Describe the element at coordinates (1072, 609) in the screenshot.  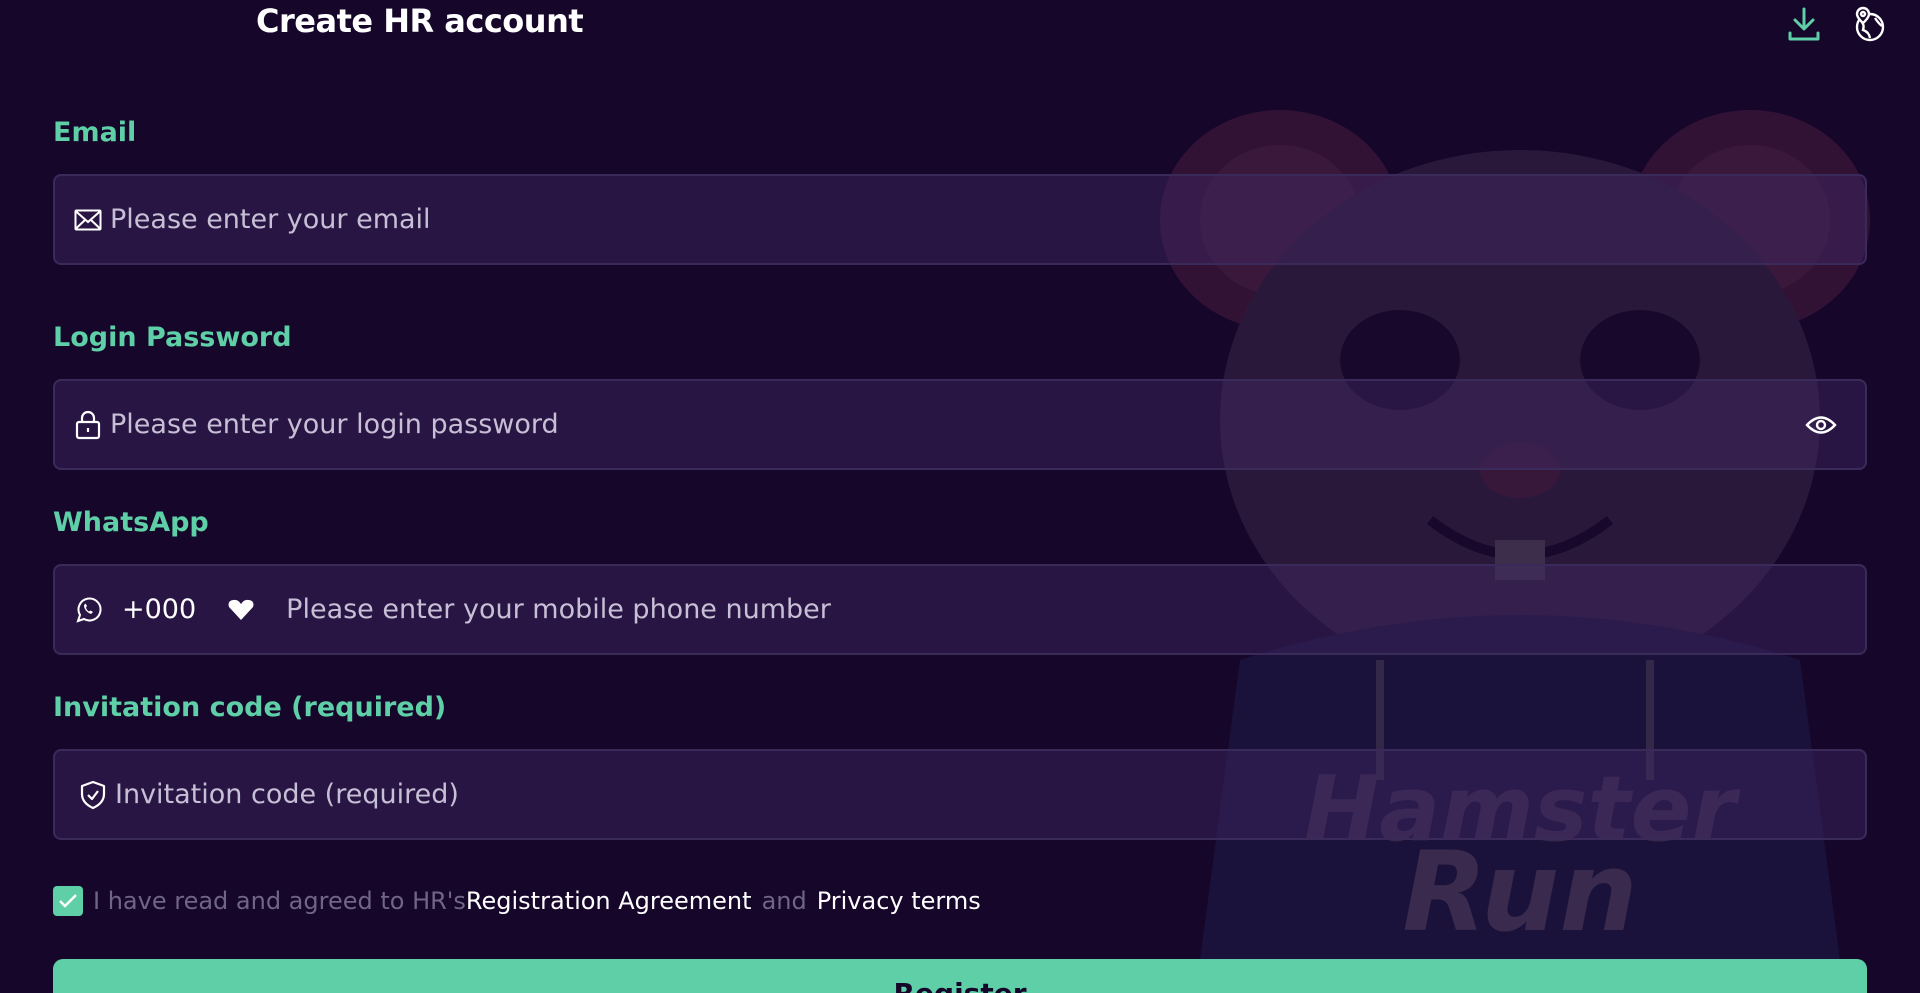
I see `phone-input` at that location.